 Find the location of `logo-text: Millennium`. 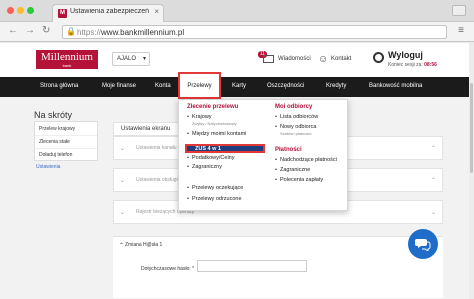

logo-text: Millennium is located at coordinates (67, 57).